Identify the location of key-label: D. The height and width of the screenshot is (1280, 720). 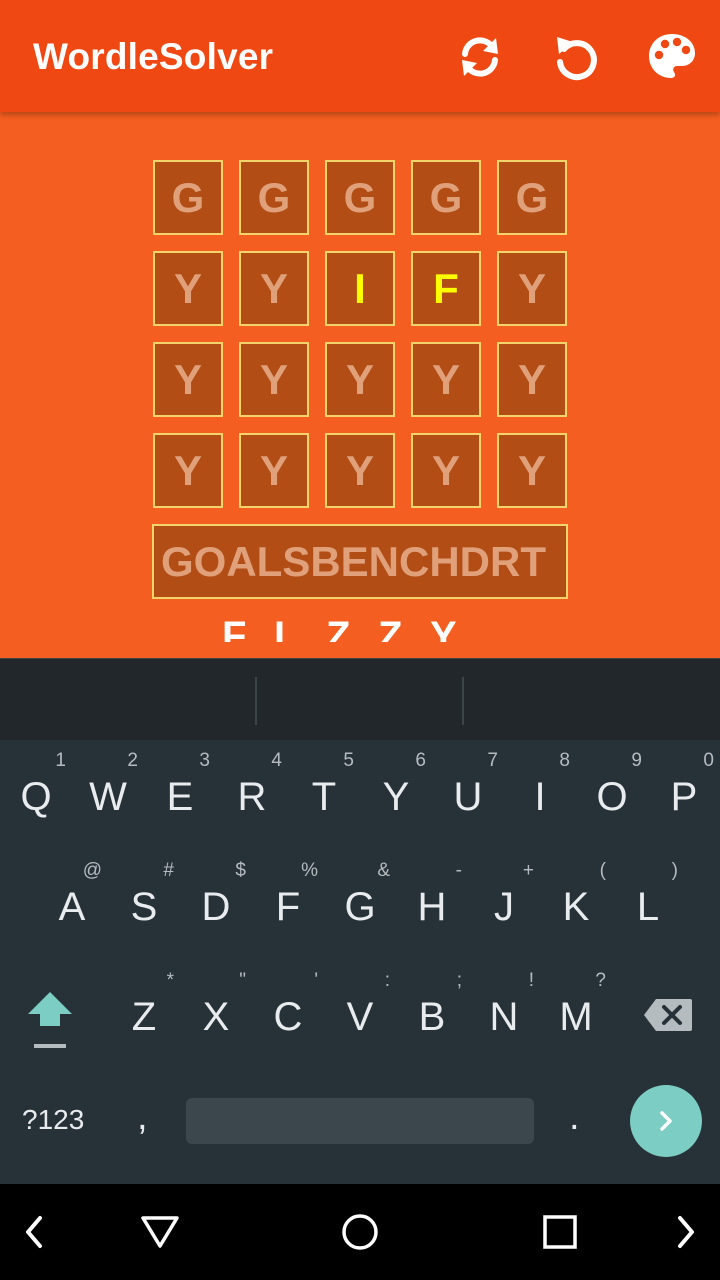
(216, 906).